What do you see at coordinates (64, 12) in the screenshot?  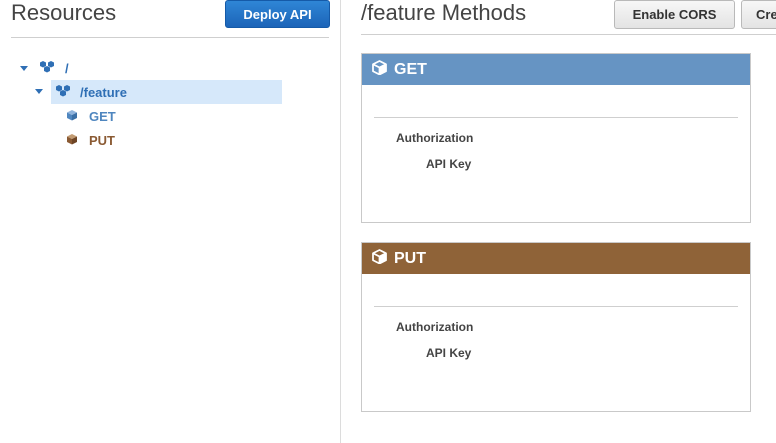 I see `resources-title: Resources` at bounding box center [64, 12].